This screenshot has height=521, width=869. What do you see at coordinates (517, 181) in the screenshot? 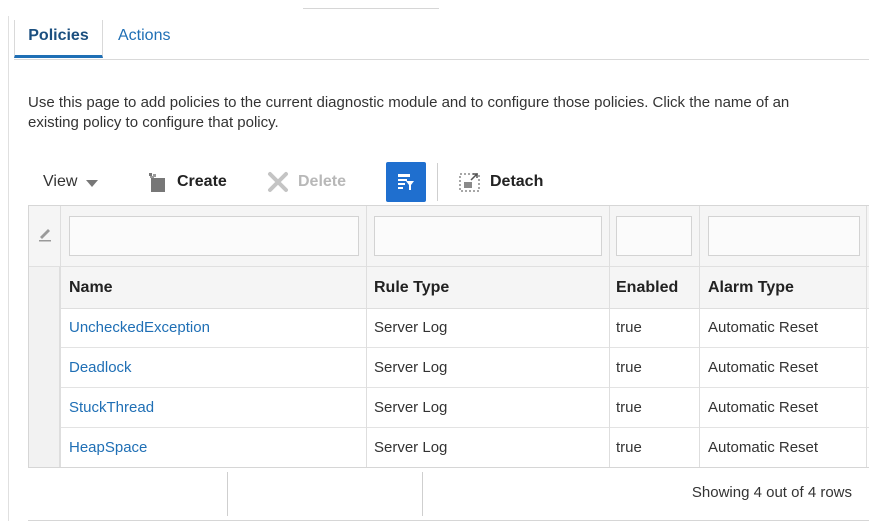
I see `detach-label: Detach` at bounding box center [517, 181].